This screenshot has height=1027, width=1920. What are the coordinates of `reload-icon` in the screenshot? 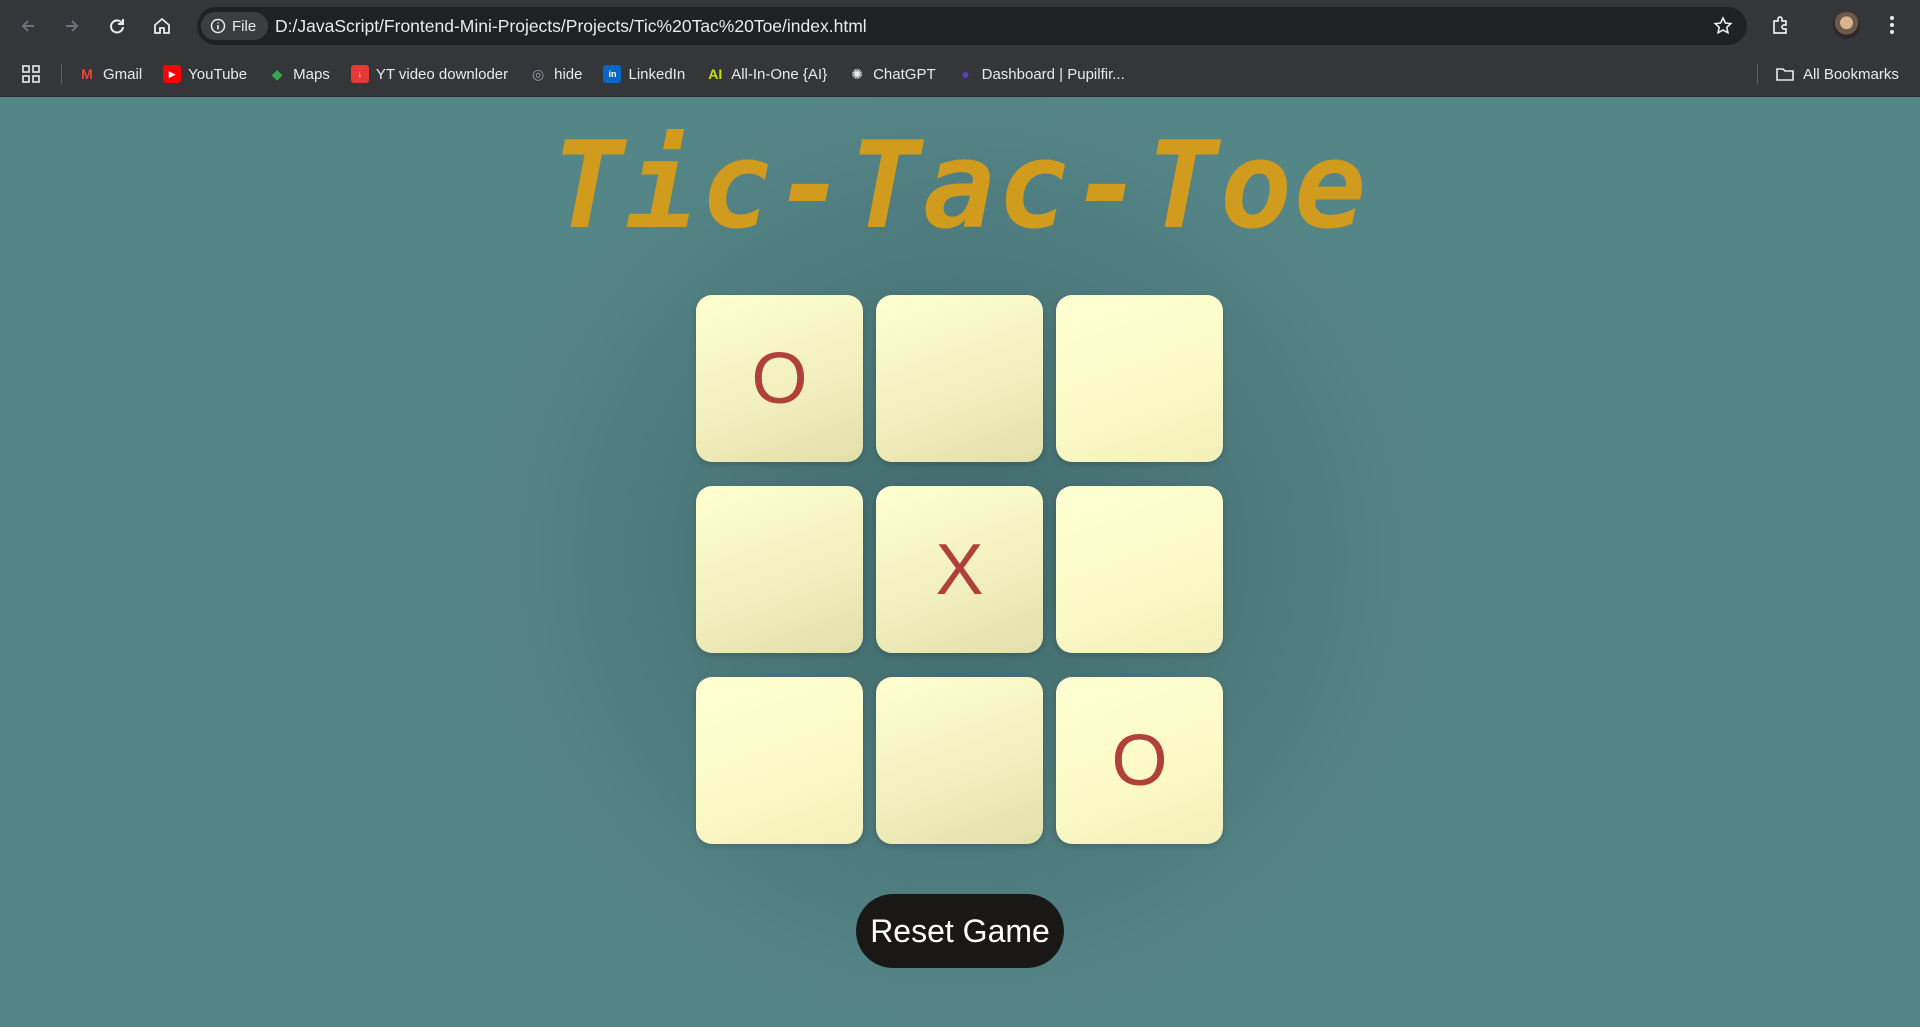 It's located at (116, 25).